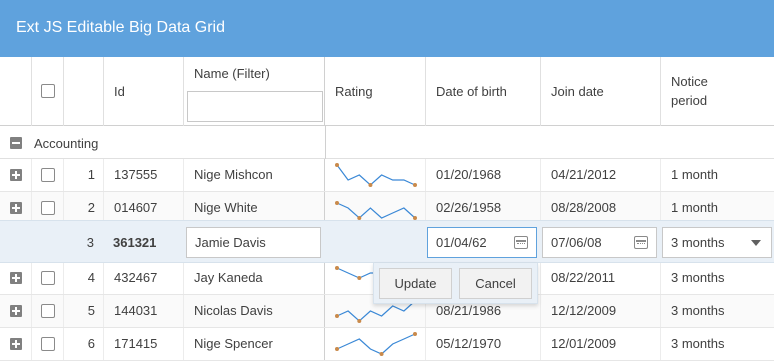 Image resolution: width=774 pixels, height=361 pixels. Describe the element at coordinates (689, 100) in the screenshot. I see `notice-header-line2: period` at that location.